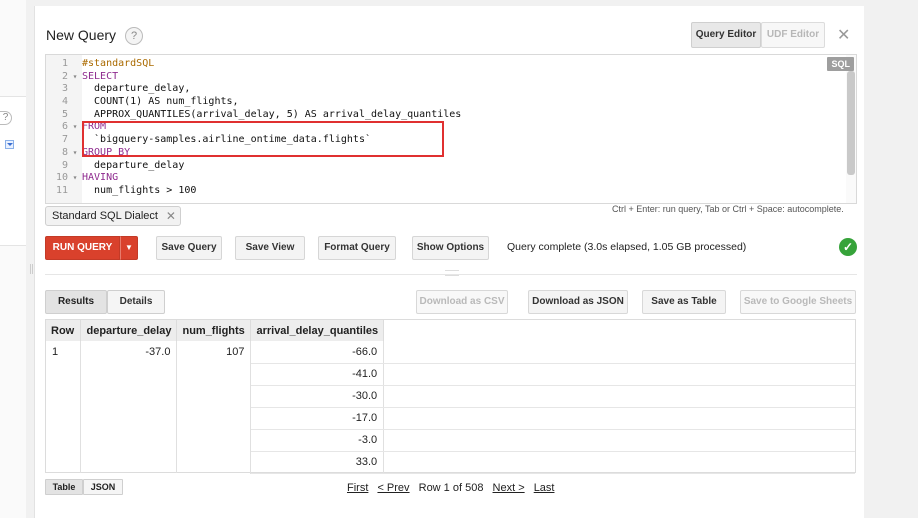 The height and width of the screenshot is (518, 918). I want to click on page-title: New Query, so click(81, 35).